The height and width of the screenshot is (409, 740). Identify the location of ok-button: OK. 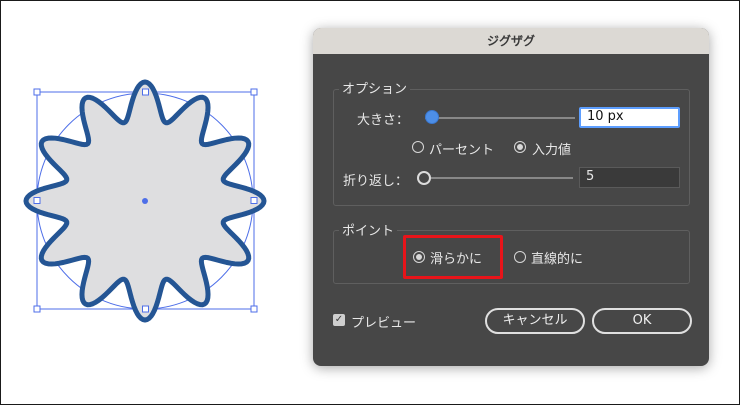
(642, 321).